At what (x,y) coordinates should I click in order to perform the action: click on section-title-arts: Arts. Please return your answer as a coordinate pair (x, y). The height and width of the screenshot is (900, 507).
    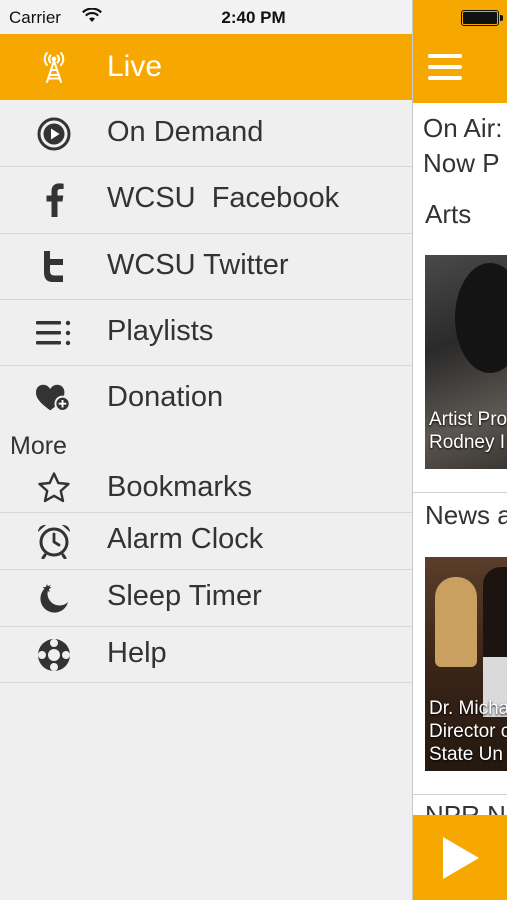
    Looking at the image, I should click on (448, 214).